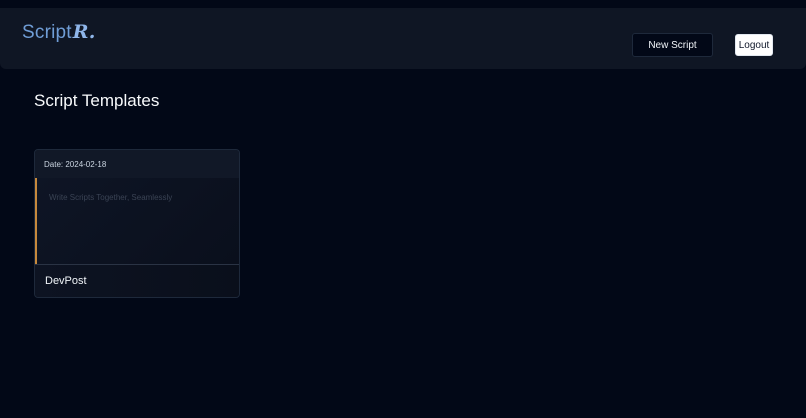 The height and width of the screenshot is (418, 806). Describe the element at coordinates (403, 38) in the screenshot. I see `navbar: ScriptR. New Script Logout` at that location.